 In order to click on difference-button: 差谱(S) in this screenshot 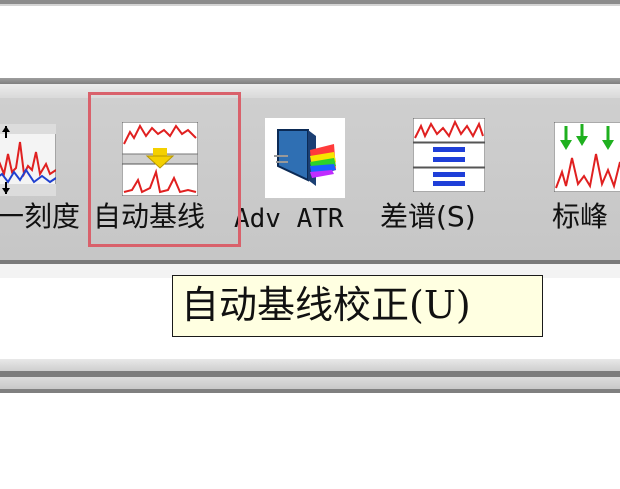, I will do `click(450, 179)`.